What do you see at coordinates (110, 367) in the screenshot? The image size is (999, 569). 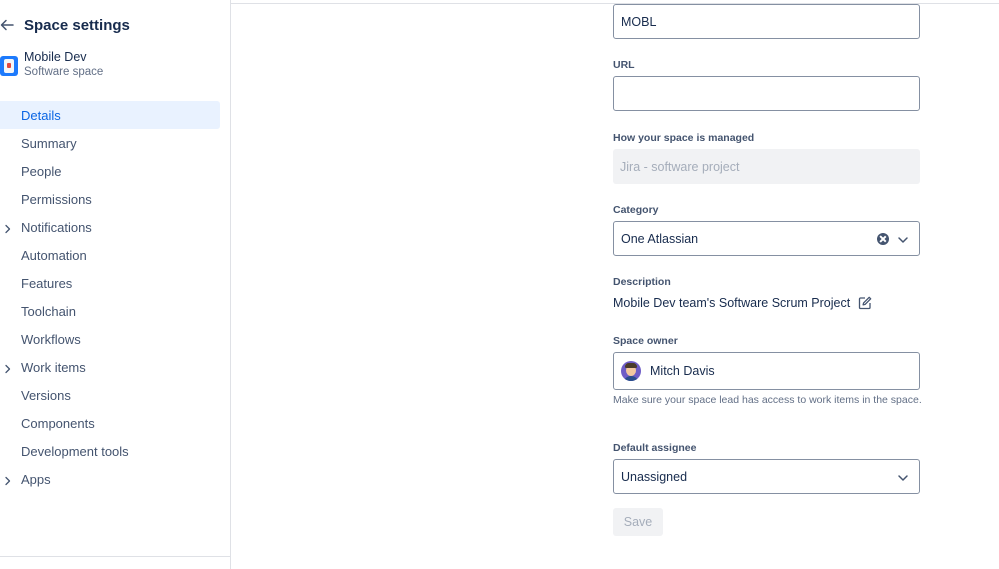 I see `sidebar-item-work-items: Work items` at bounding box center [110, 367].